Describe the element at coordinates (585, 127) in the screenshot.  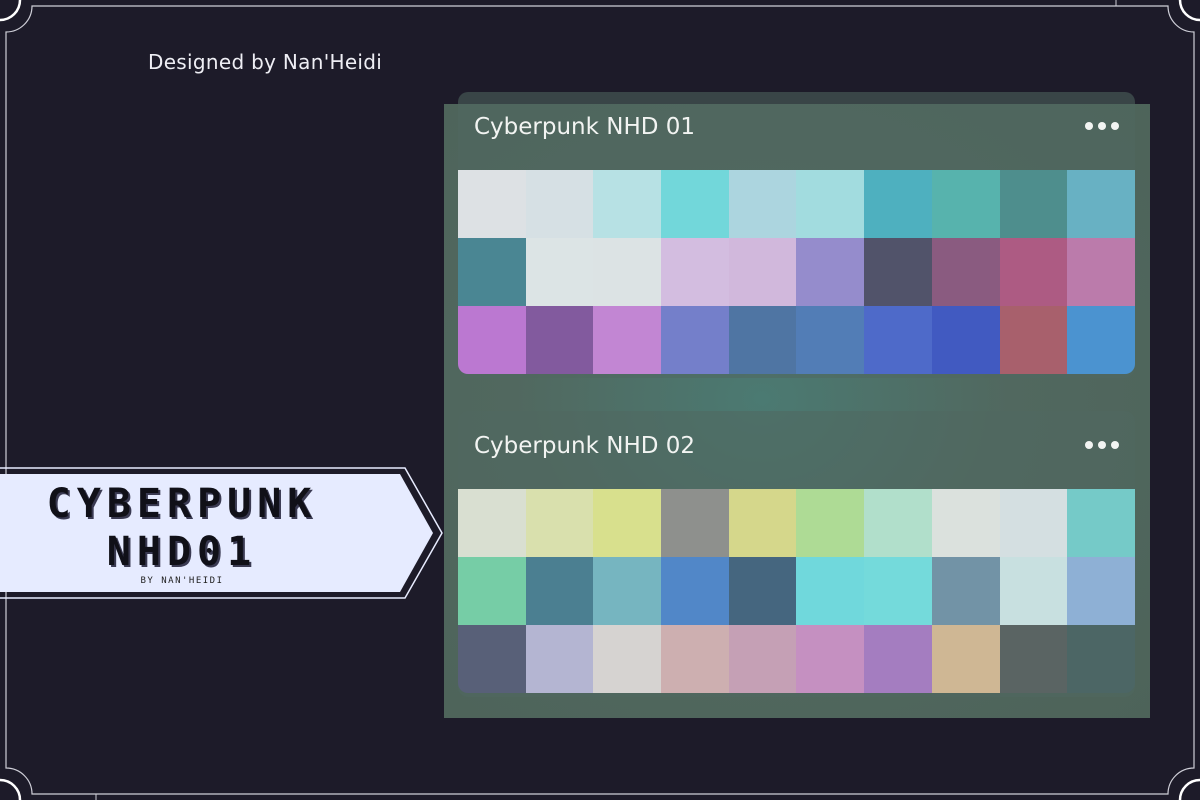
I see `palette-title: Cyberpunk NHD 01` at that location.